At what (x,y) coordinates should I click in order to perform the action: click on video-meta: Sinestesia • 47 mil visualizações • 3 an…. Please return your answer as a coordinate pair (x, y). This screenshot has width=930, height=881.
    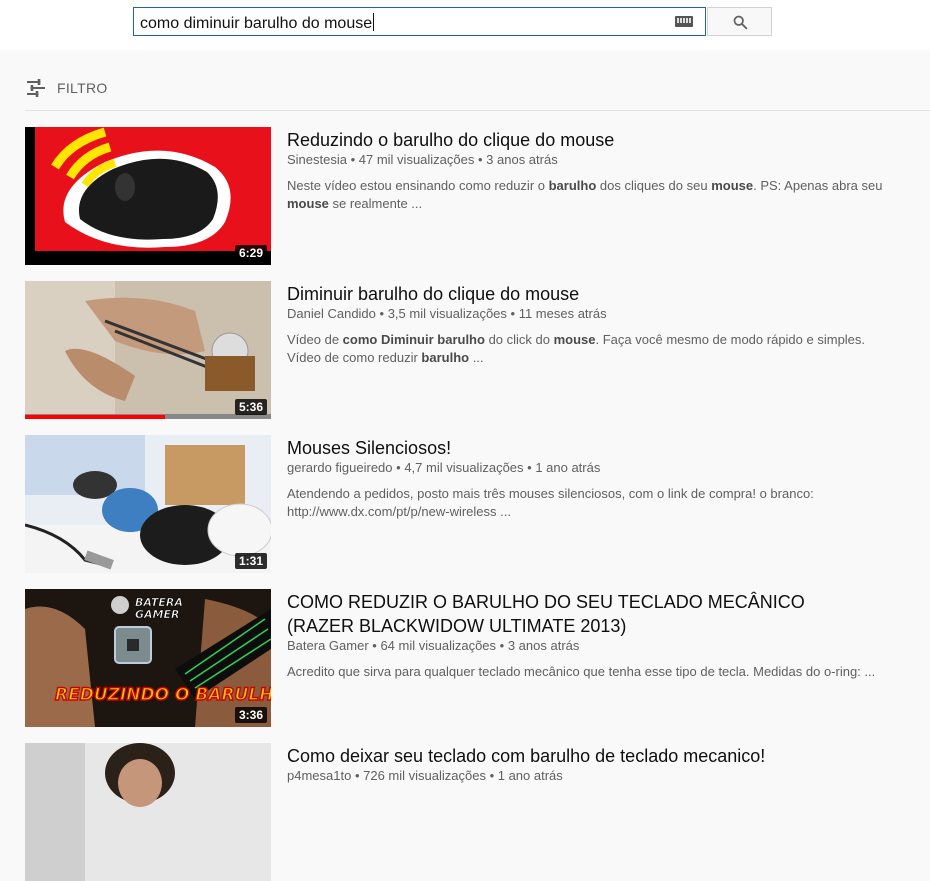
    Looking at the image, I should click on (422, 159).